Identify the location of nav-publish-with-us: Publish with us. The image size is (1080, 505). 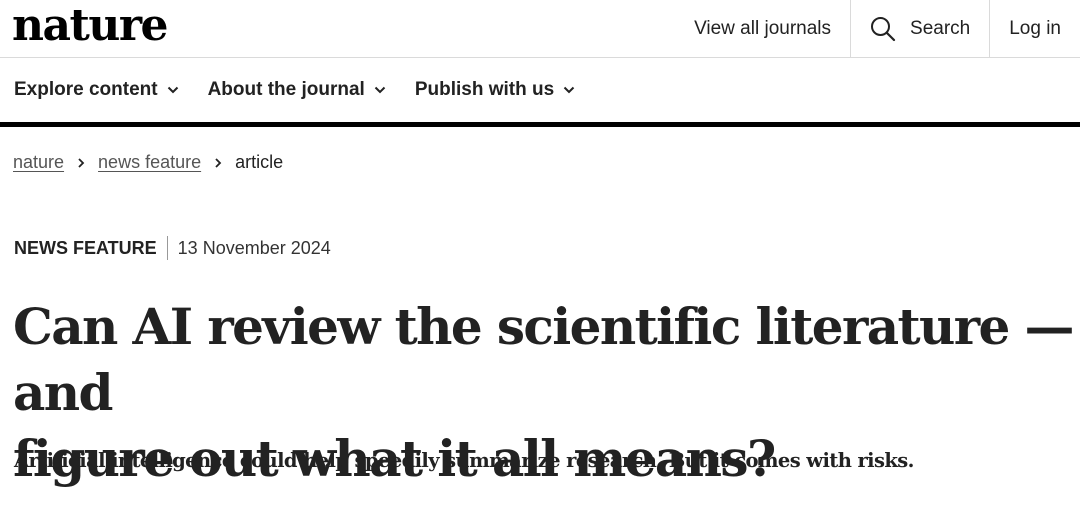
(495, 90).